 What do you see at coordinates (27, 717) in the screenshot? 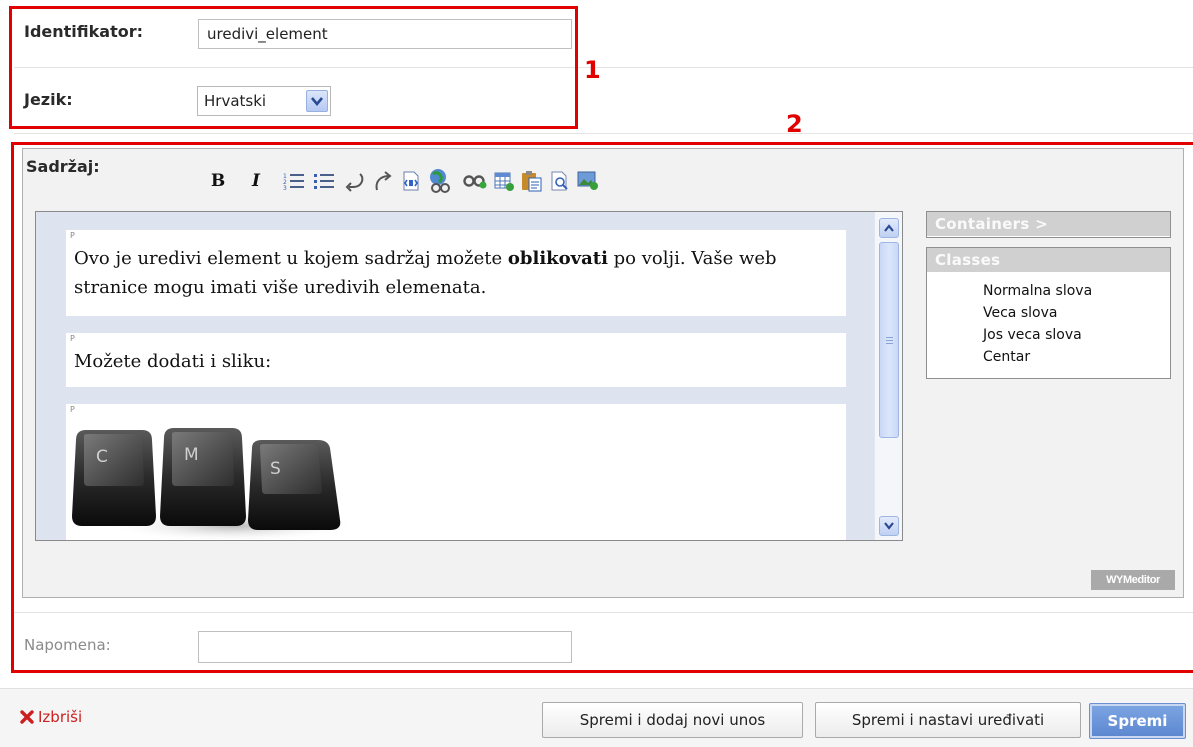
I see `delete-icon` at bounding box center [27, 717].